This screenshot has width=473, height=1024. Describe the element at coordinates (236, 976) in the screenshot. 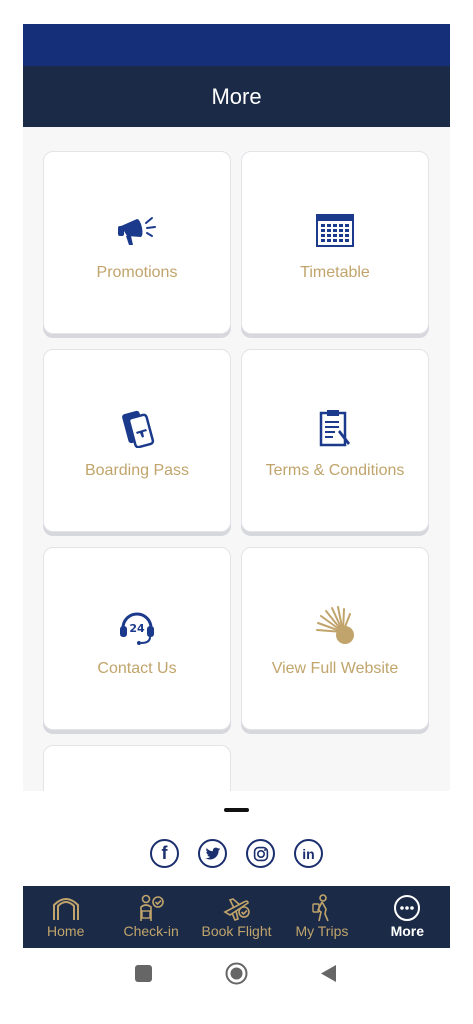

I see `home-button` at that location.